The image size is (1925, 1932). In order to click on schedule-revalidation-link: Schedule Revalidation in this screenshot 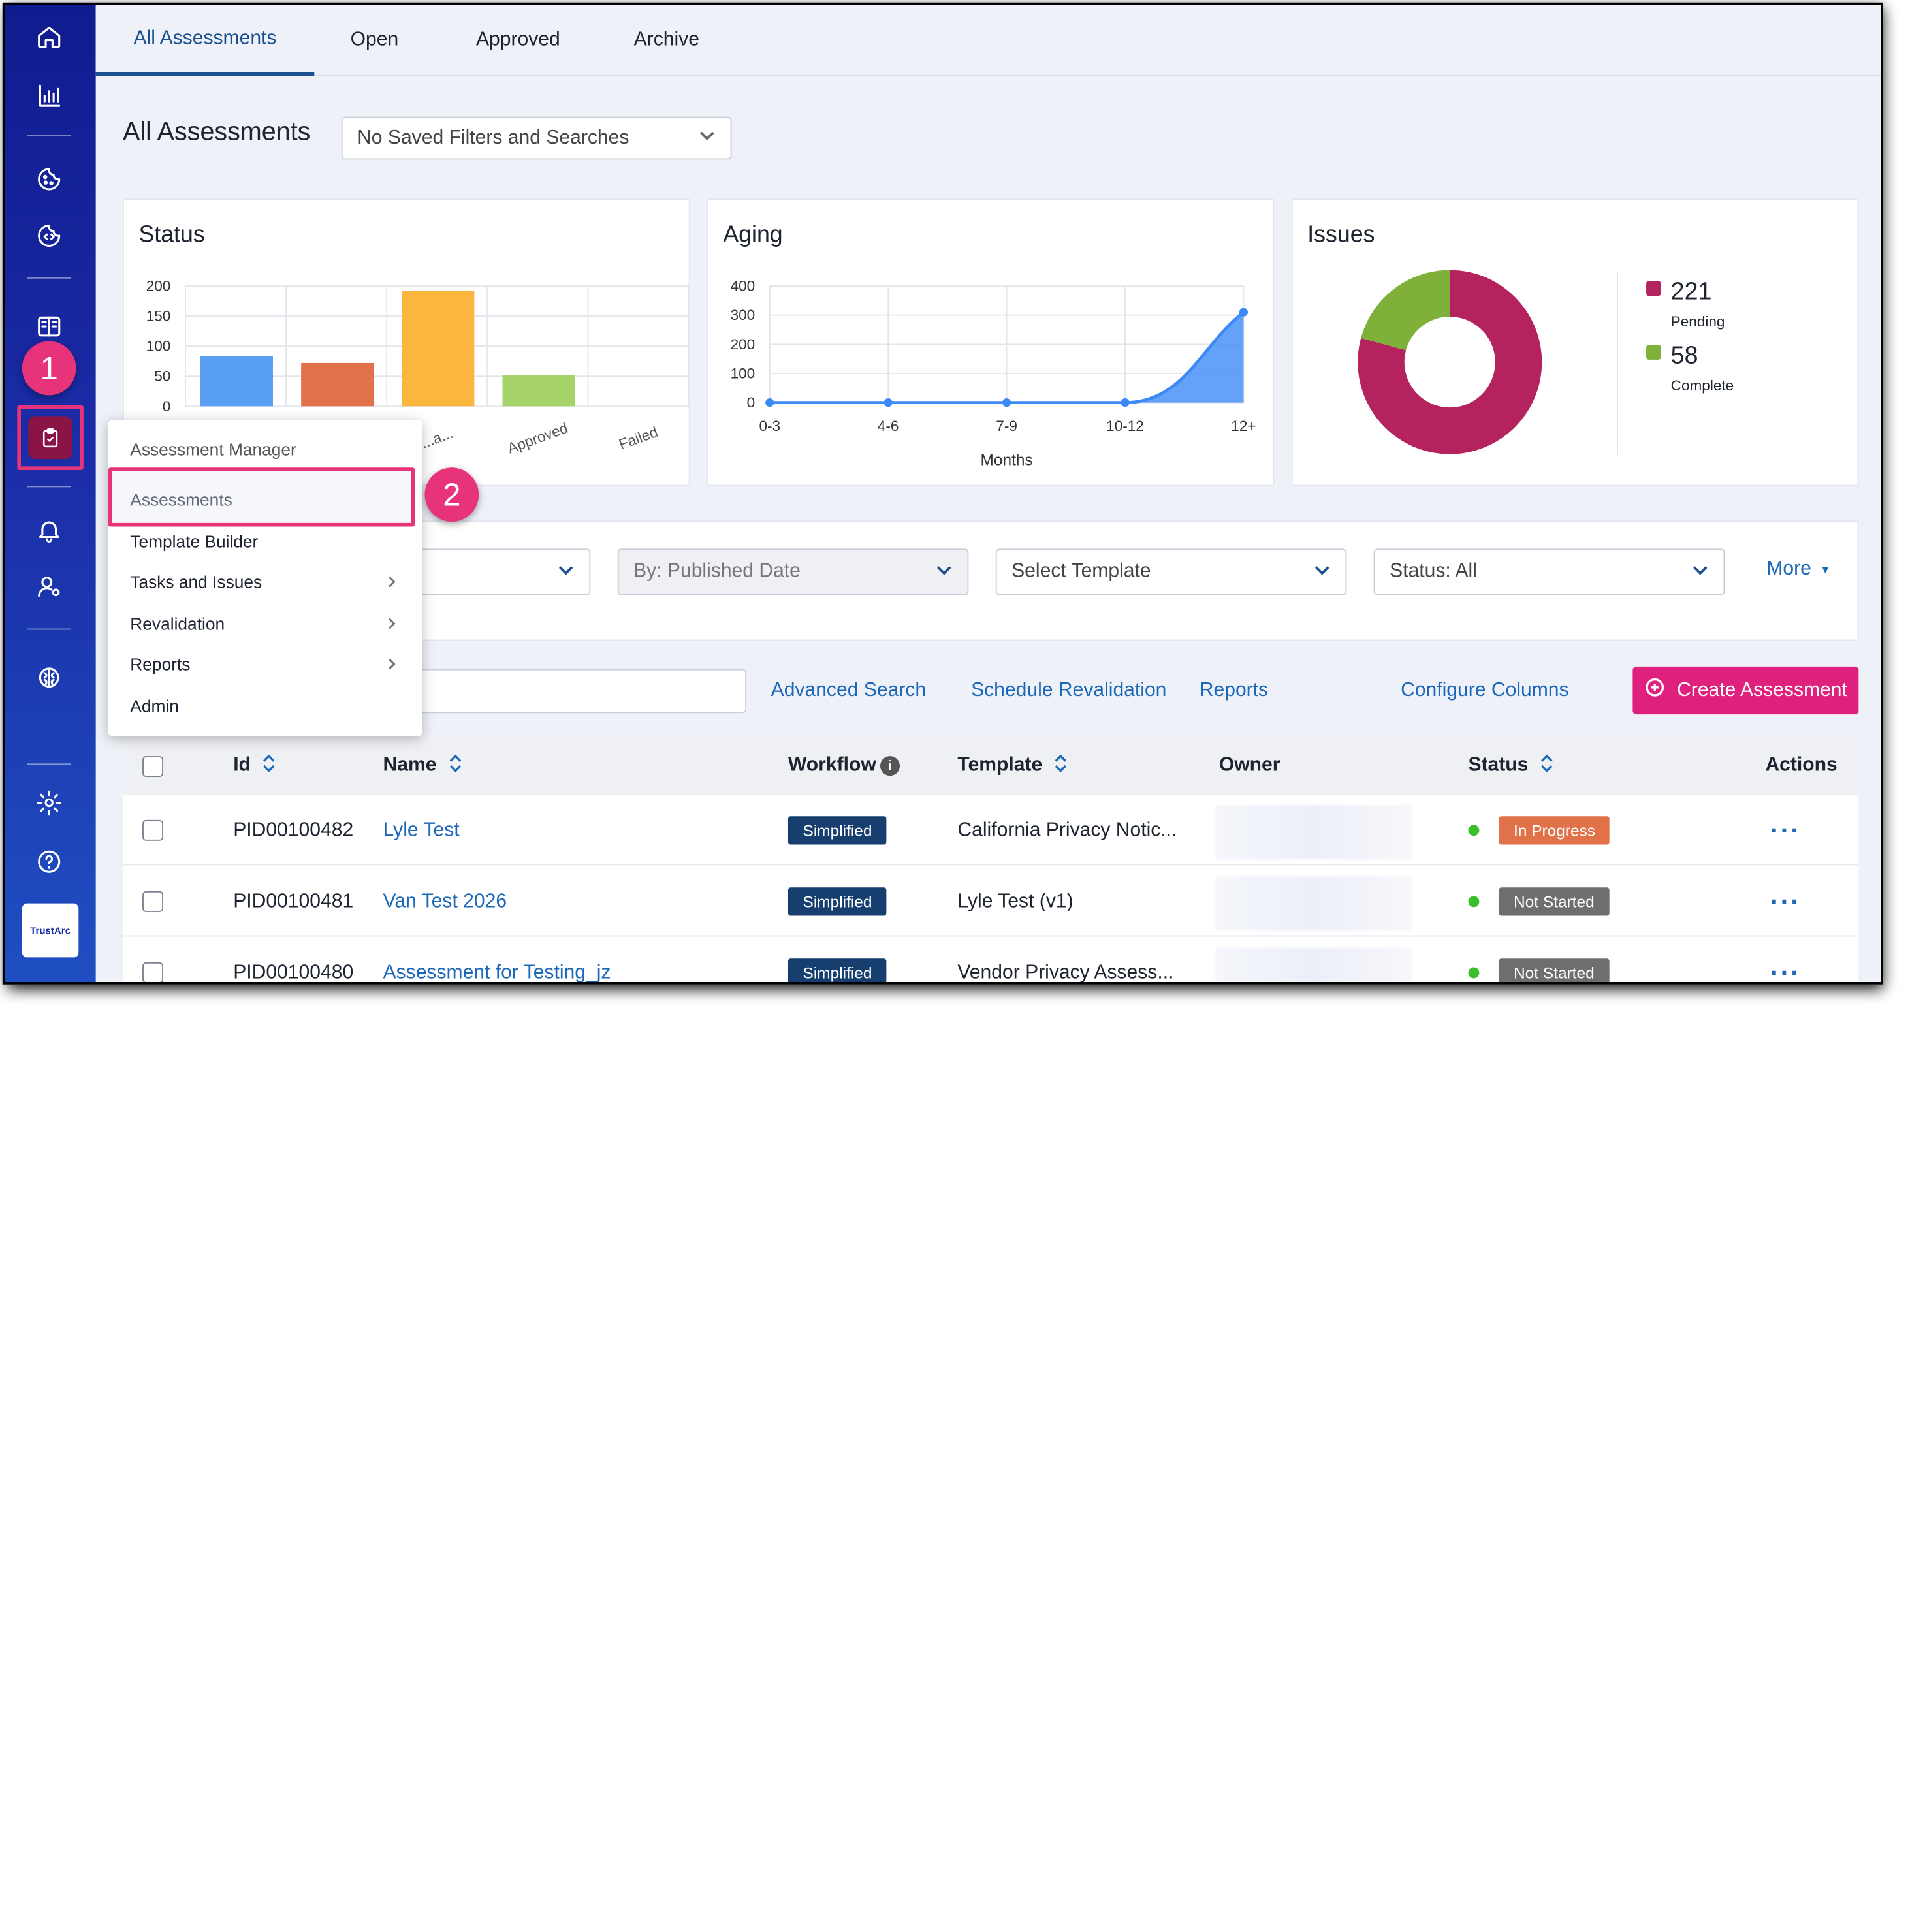, I will do `click(1068, 692)`.